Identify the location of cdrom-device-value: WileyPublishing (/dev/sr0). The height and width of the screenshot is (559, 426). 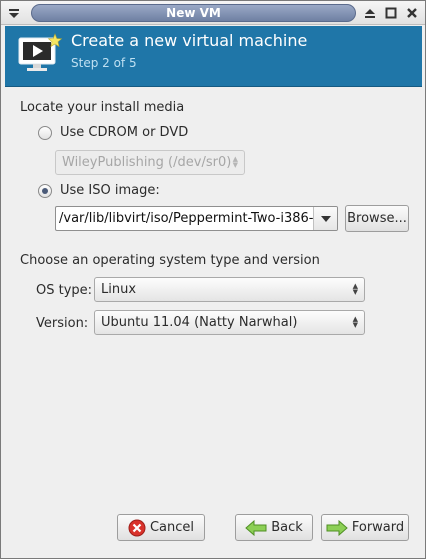
(147, 162).